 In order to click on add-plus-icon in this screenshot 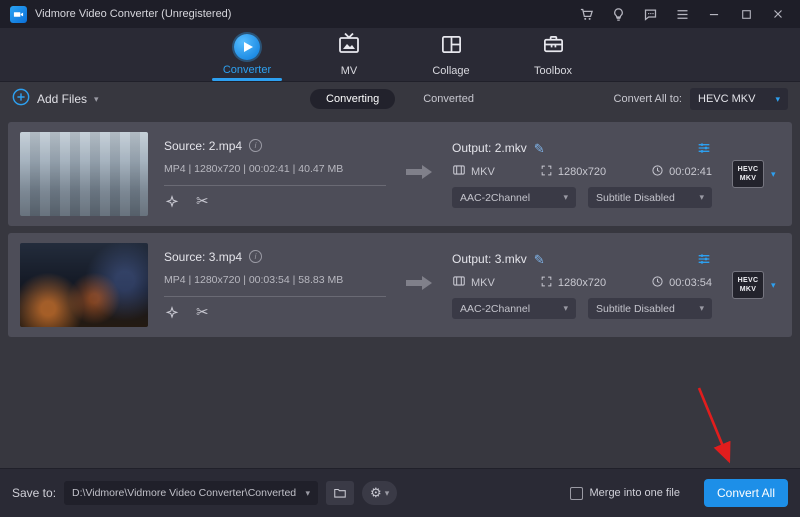, I will do `click(21, 99)`.